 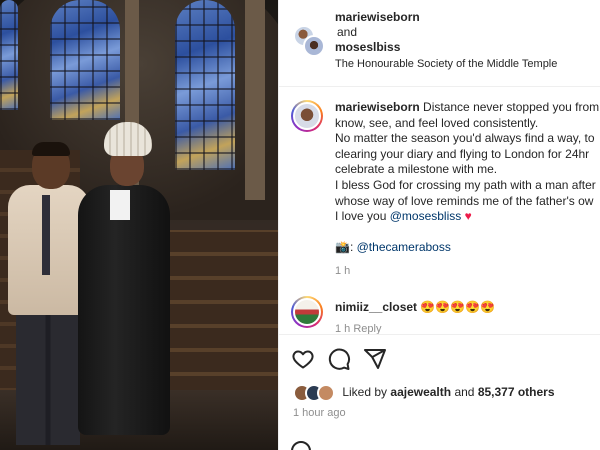 What do you see at coordinates (458, 307) in the screenshot?
I see `comment-body: 😍😍😍😍😍` at bounding box center [458, 307].